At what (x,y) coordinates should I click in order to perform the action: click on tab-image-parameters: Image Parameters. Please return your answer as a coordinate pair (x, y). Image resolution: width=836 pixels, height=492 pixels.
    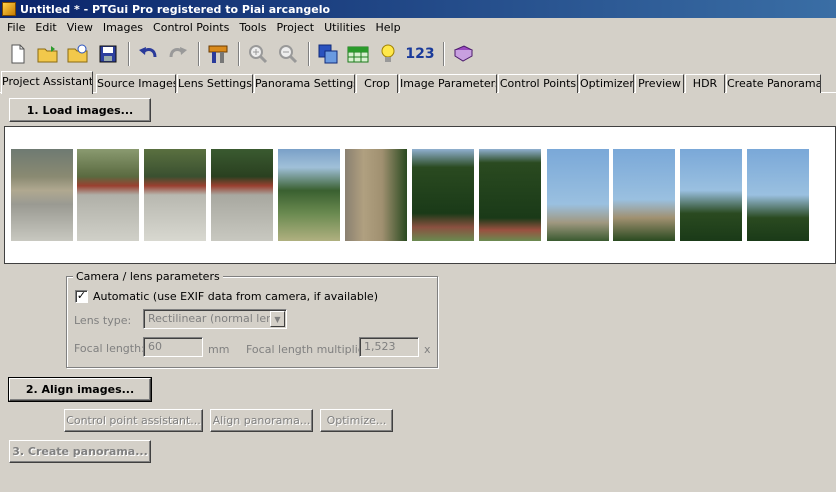
    Looking at the image, I should click on (448, 83).